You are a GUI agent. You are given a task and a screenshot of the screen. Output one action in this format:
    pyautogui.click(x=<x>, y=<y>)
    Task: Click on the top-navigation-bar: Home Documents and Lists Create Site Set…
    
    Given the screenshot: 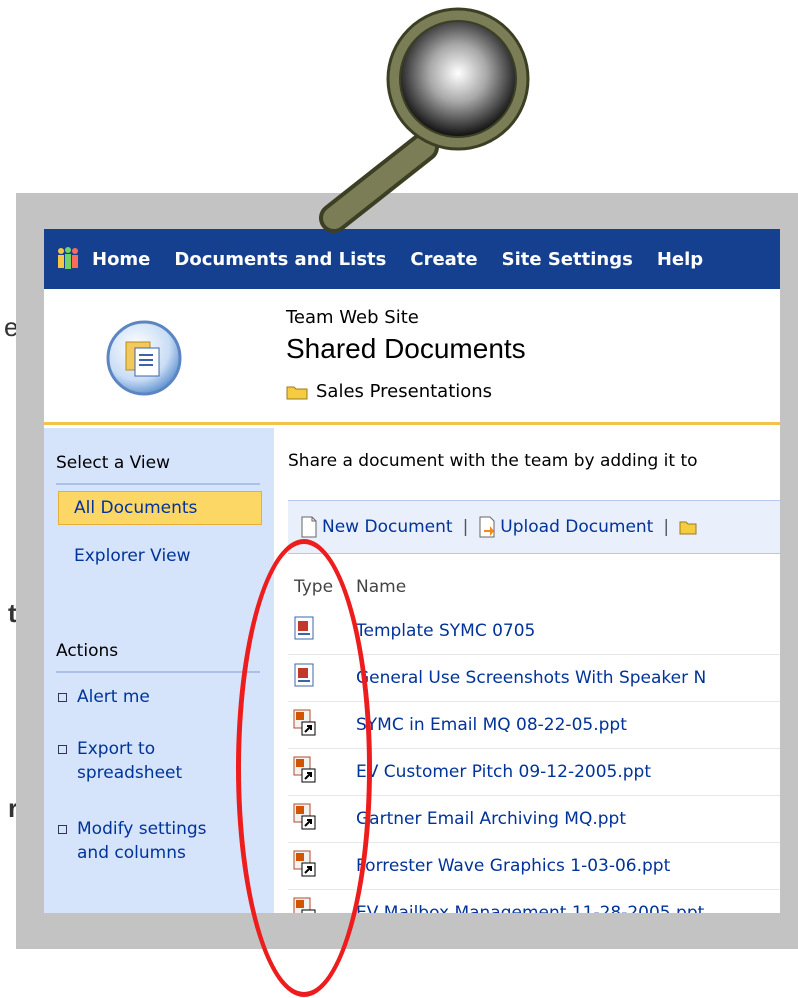 What is the action you would take?
    pyautogui.click(x=412, y=259)
    